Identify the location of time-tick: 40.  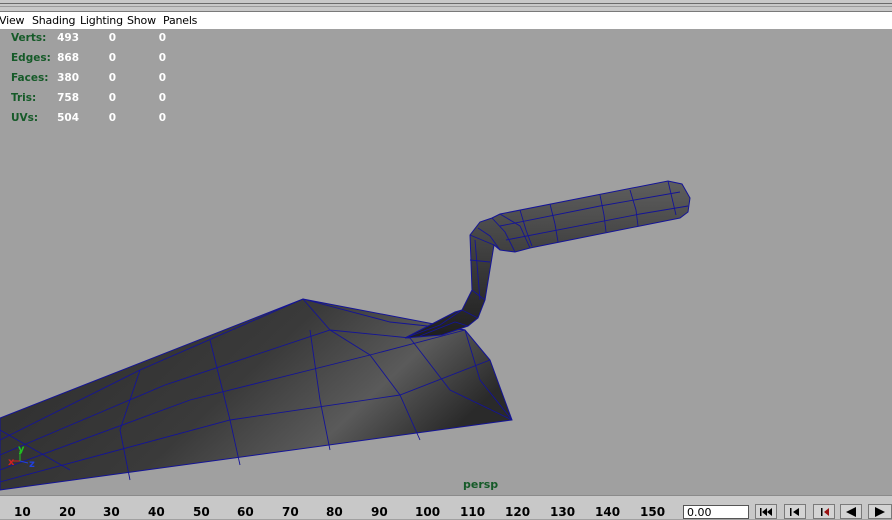
(156, 512).